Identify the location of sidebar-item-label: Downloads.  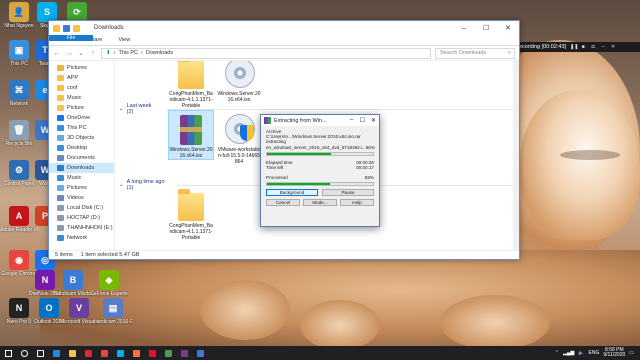
(81, 168).